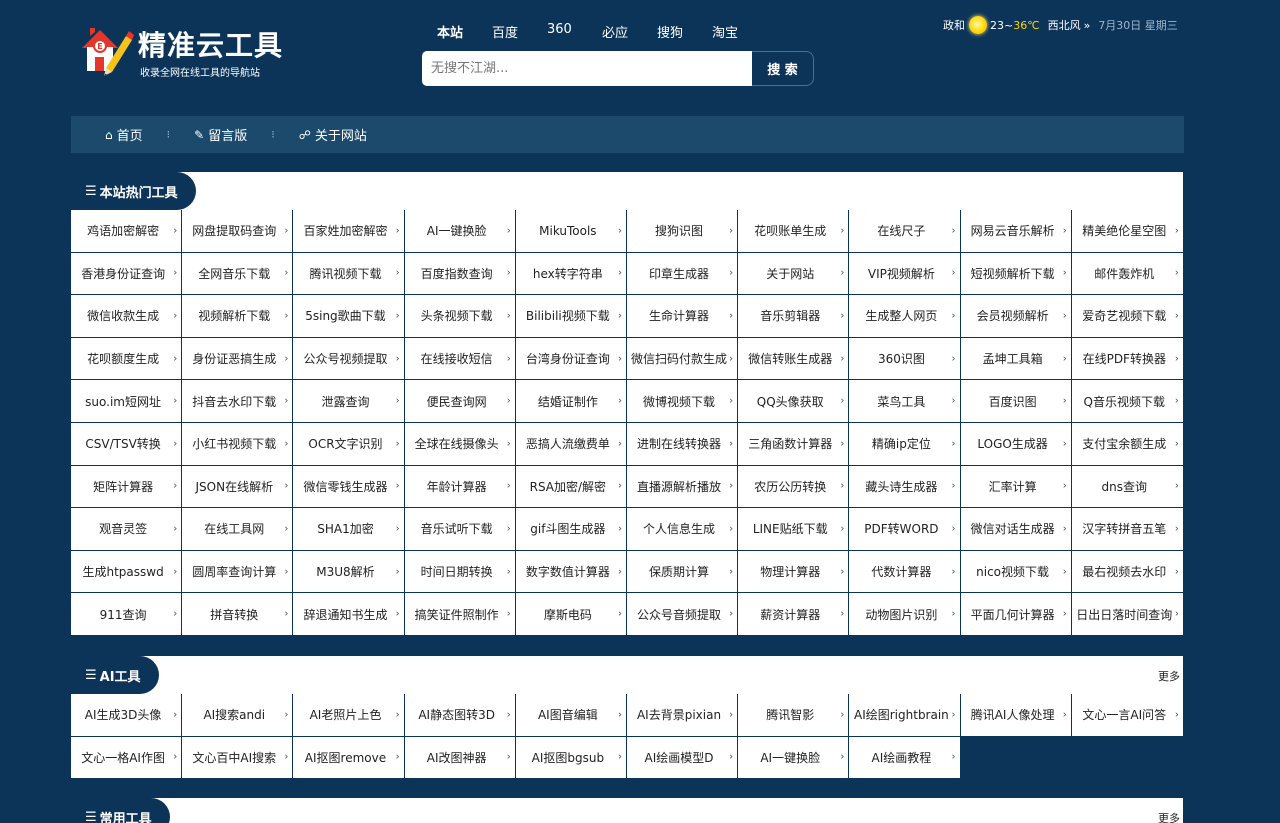  I want to click on more-link: 更多, so click(1169, 676).